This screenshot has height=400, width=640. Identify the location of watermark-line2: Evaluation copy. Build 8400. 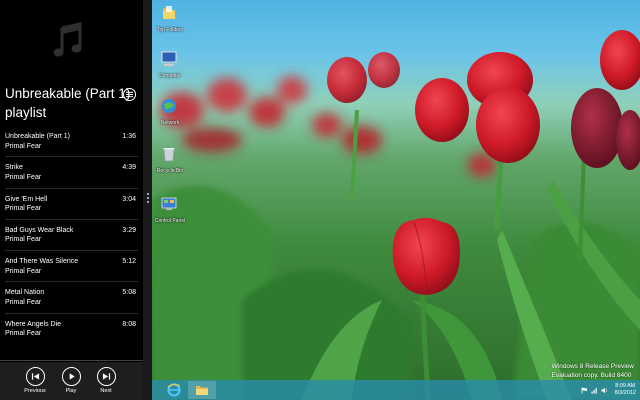
(591, 375).